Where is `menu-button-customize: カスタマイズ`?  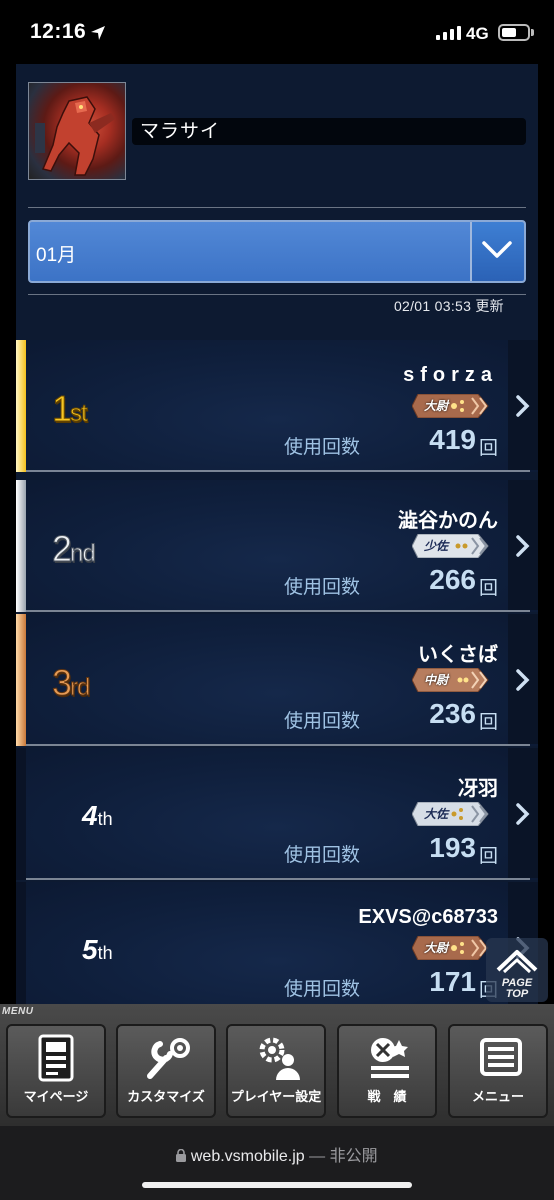
menu-button-customize: カスタマイズ is located at coordinates (166, 1071).